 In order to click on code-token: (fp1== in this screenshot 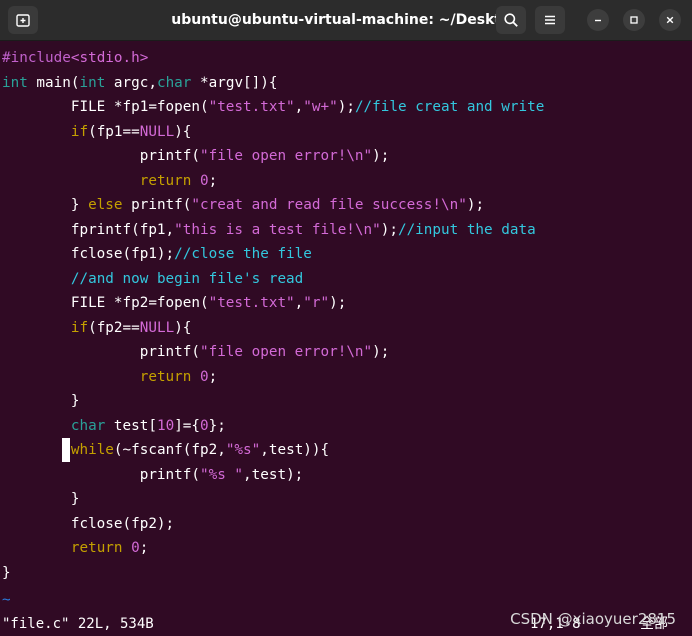, I will do `click(114, 131)`.